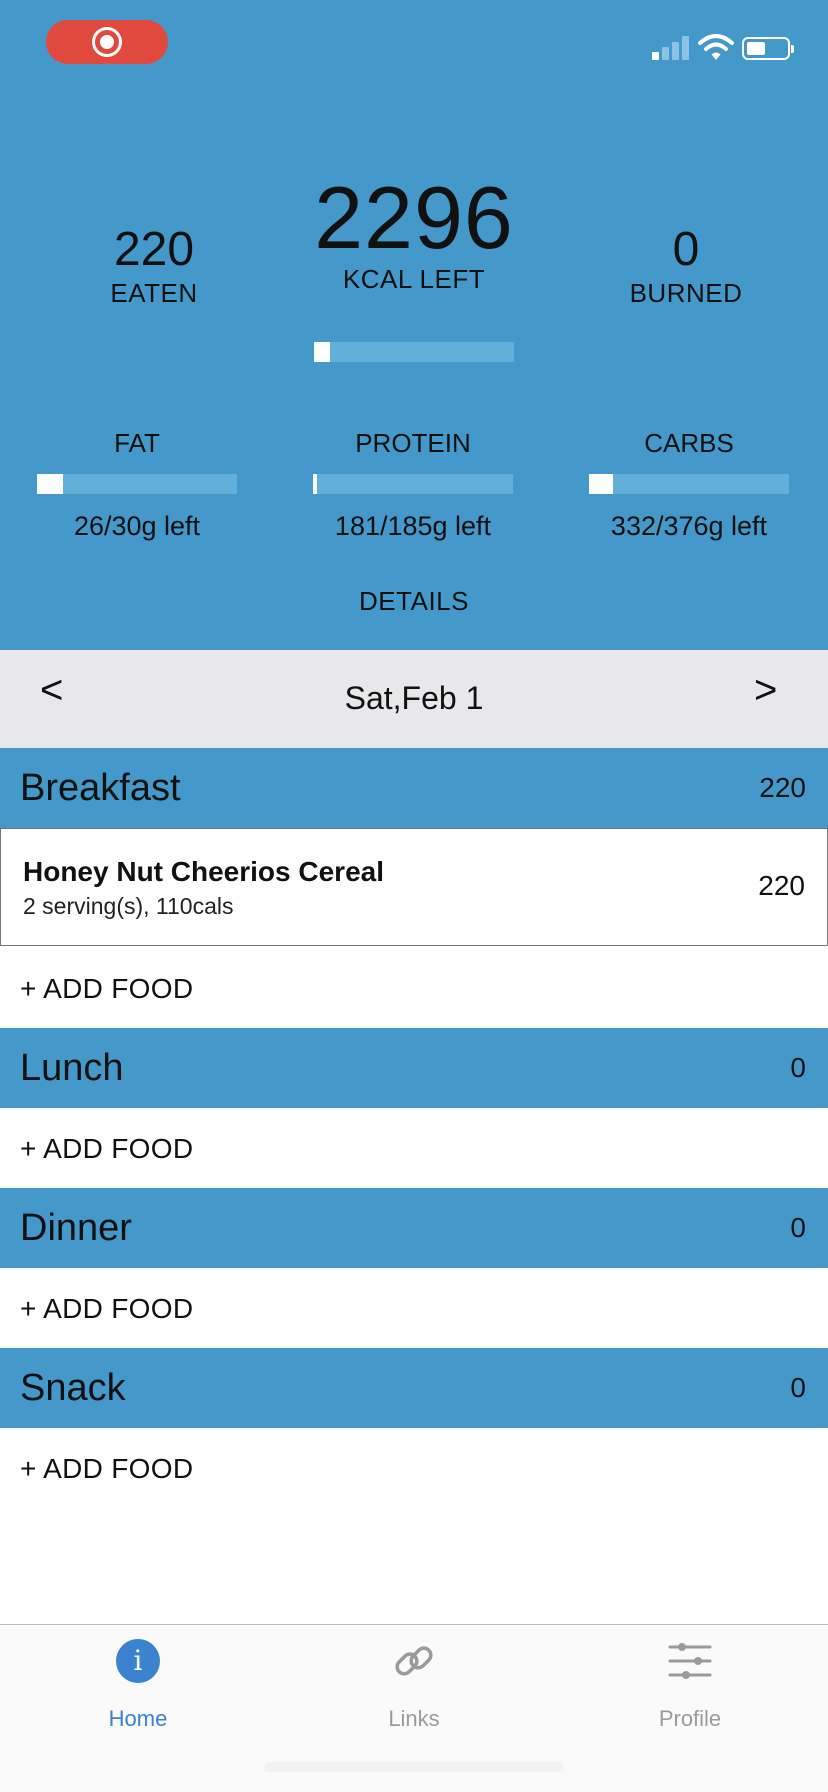  I want to click on cellular-signal-icon, so click(671, 48).